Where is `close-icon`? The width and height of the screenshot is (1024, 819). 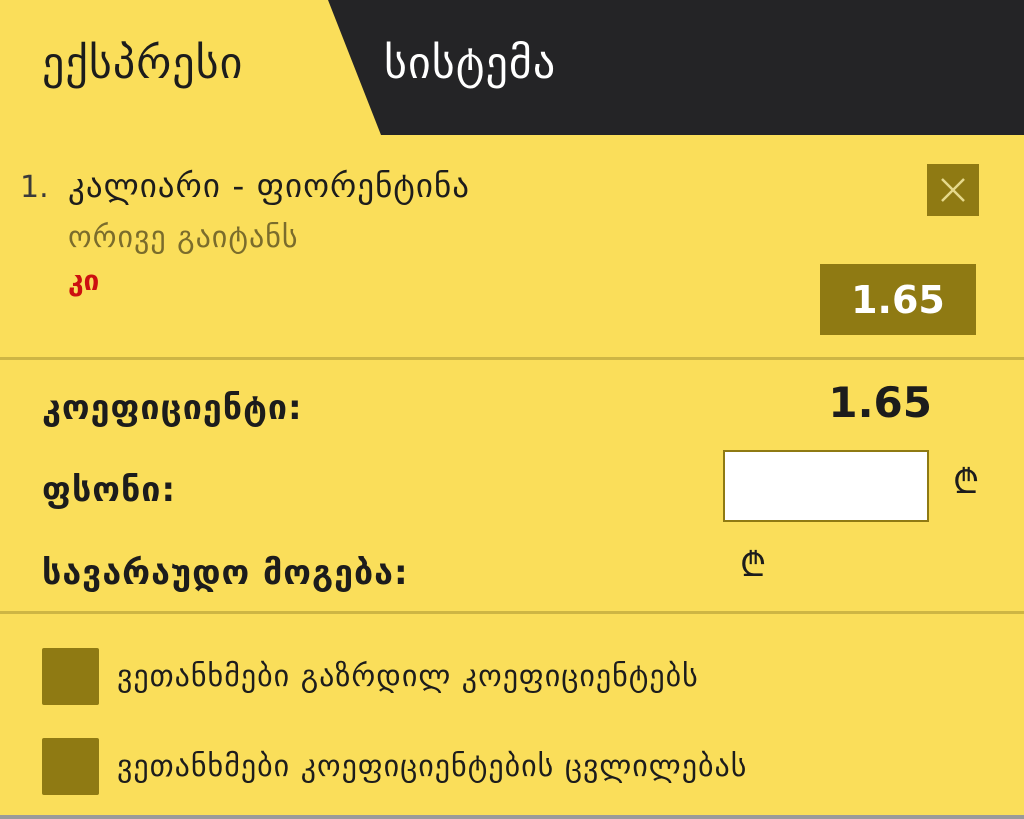
close-icon is located at coordinates (953, 190).